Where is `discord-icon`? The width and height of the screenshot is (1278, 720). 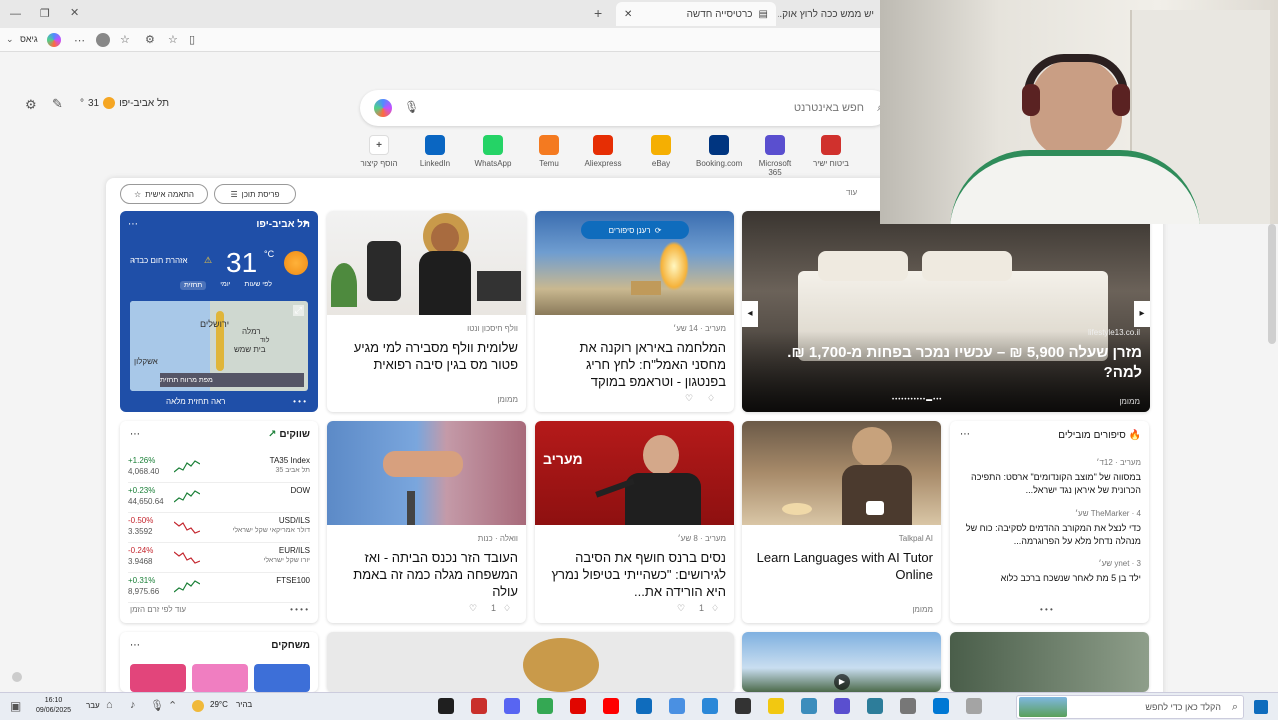 discord-icon is located at coordinates (512, 706).